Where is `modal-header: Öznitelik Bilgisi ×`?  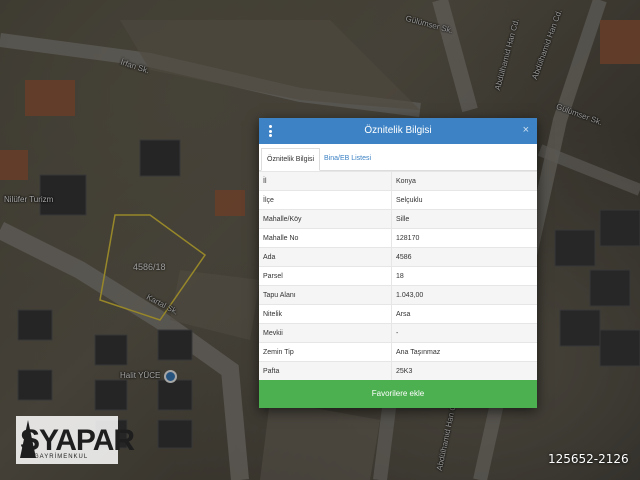 modal-header: Öznitelik Bilgisi × is located at coordinates (398, 131).